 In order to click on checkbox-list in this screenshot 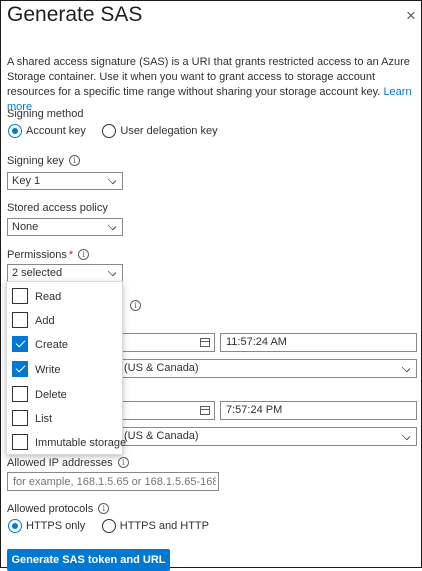, I will do `click(20, 418)`.